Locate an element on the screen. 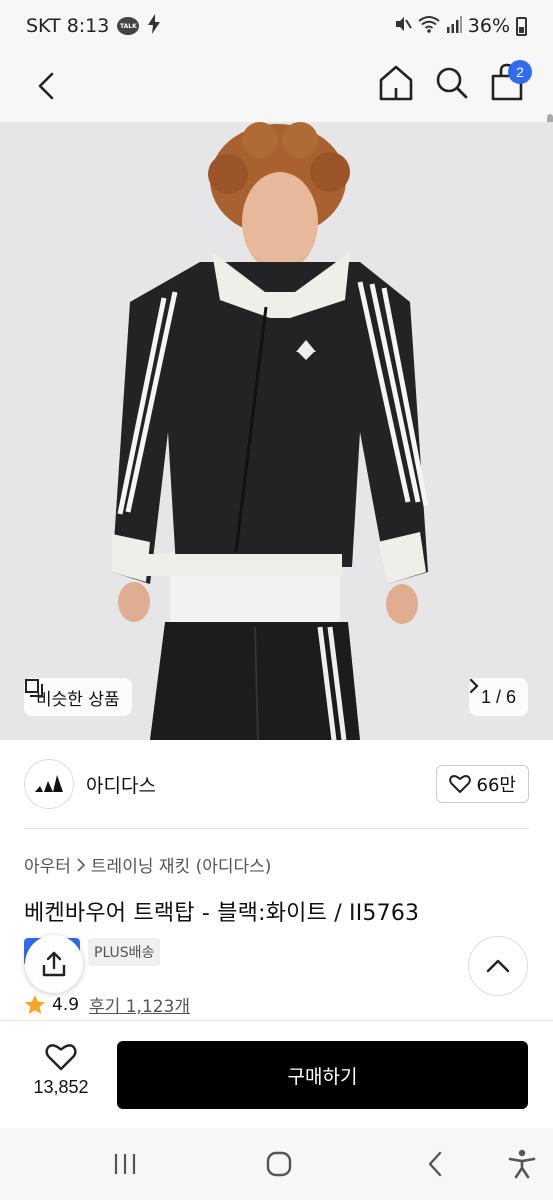 The image size is (553, 1200). breadcrumb: 아우터 트레이닝 재킷 (아디다스) is located at coordinates (147, 864).